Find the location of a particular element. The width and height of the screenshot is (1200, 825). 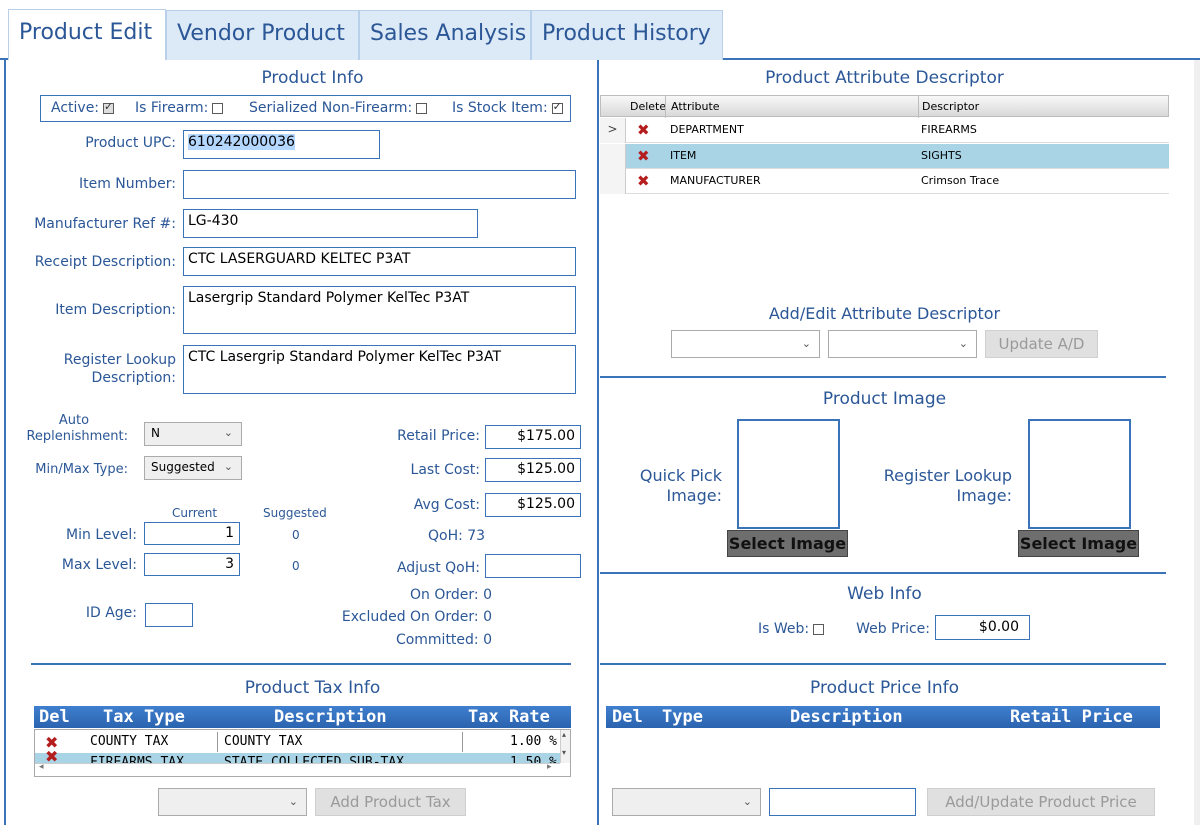

max-level-input: 3 is located at coordinates (192, 564).